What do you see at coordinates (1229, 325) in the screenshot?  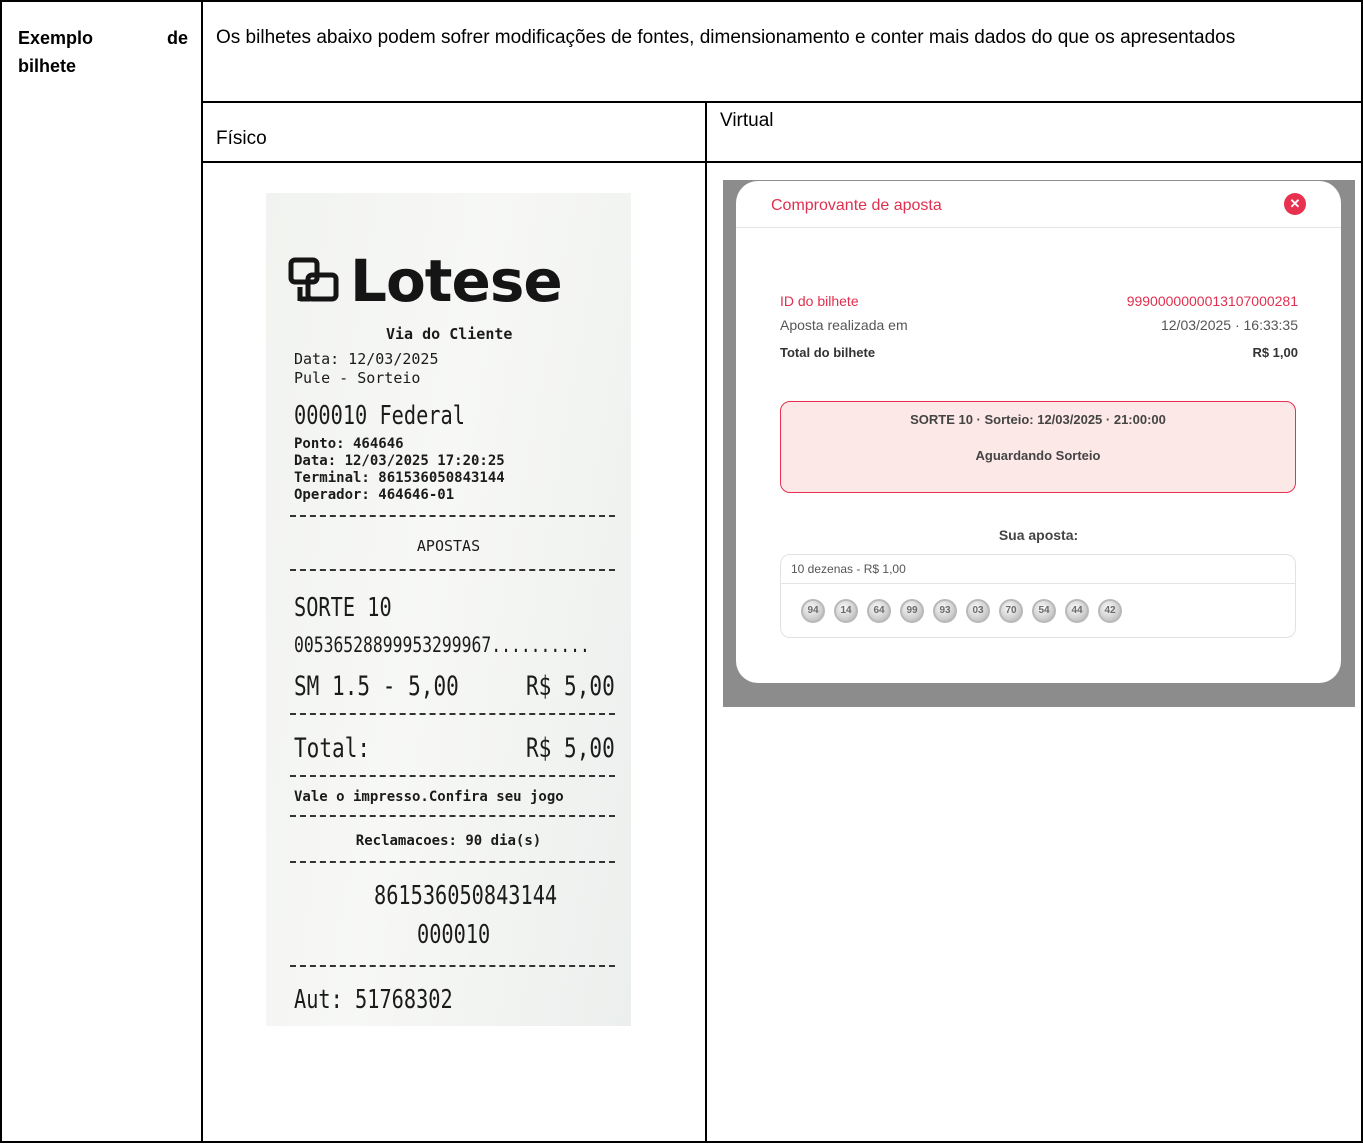 I see `placed-at-value: 12/03/2025 · 16:33:35` at bounding box center [1229, 325].